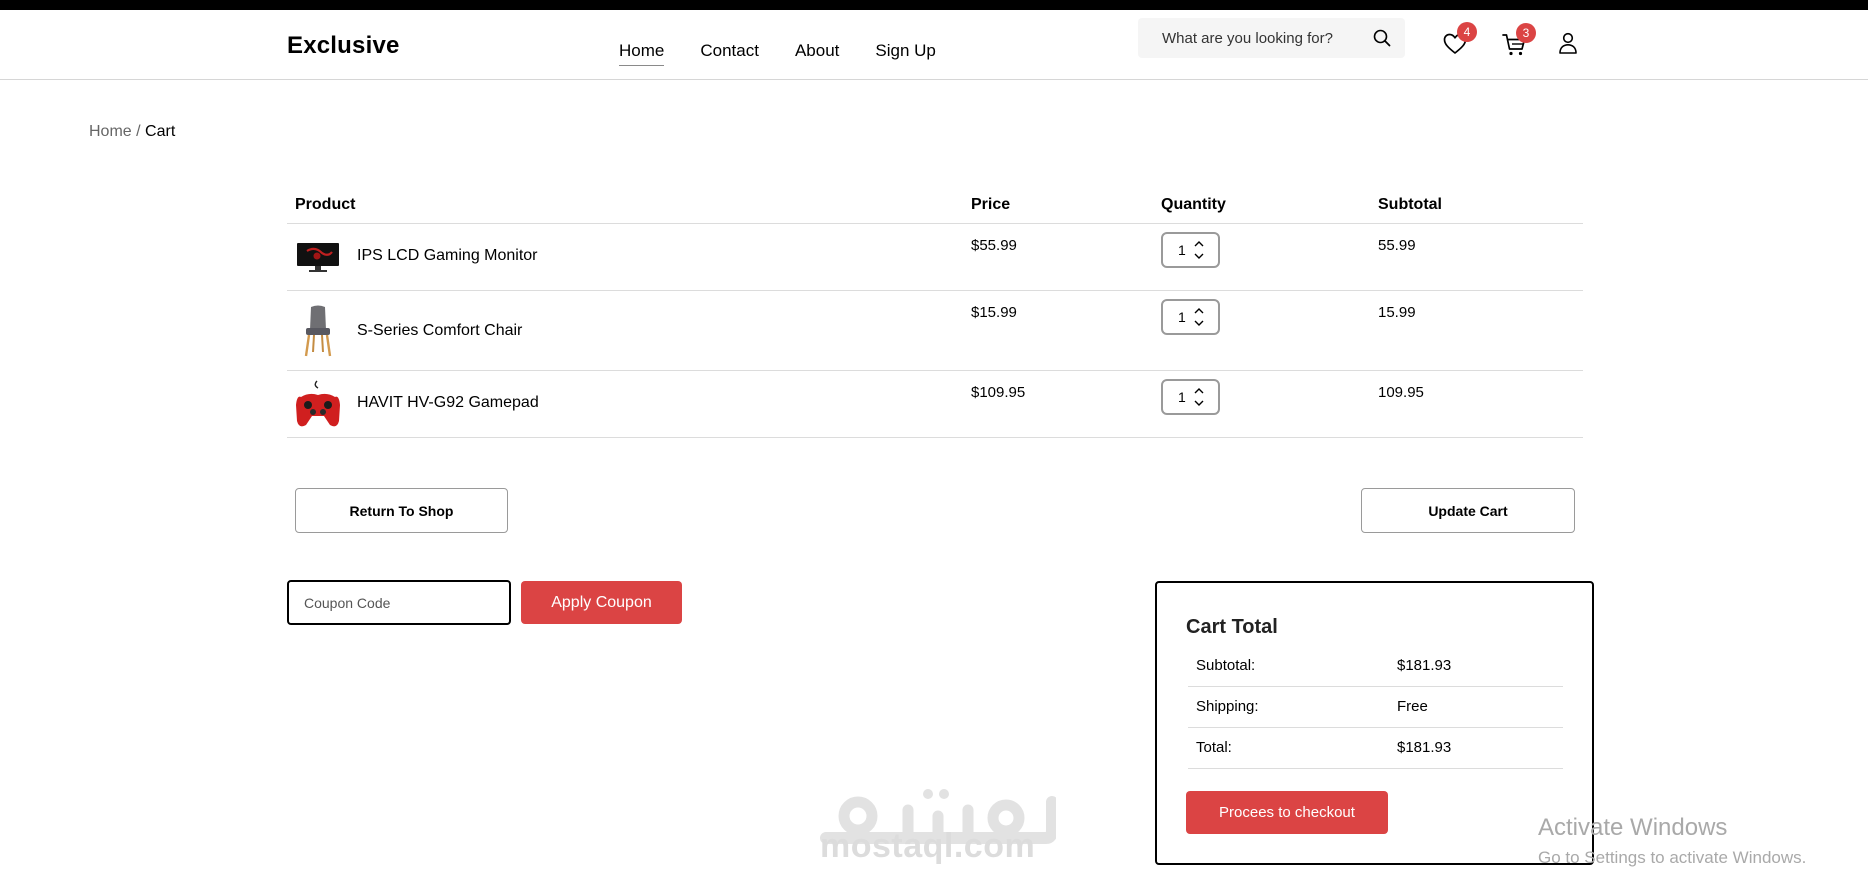  Describe the element at coordinates (935, 257) in the screenshot. I see `table-row: IPS LCD Gaming Monitor $55.99 1 55.99` at that location.